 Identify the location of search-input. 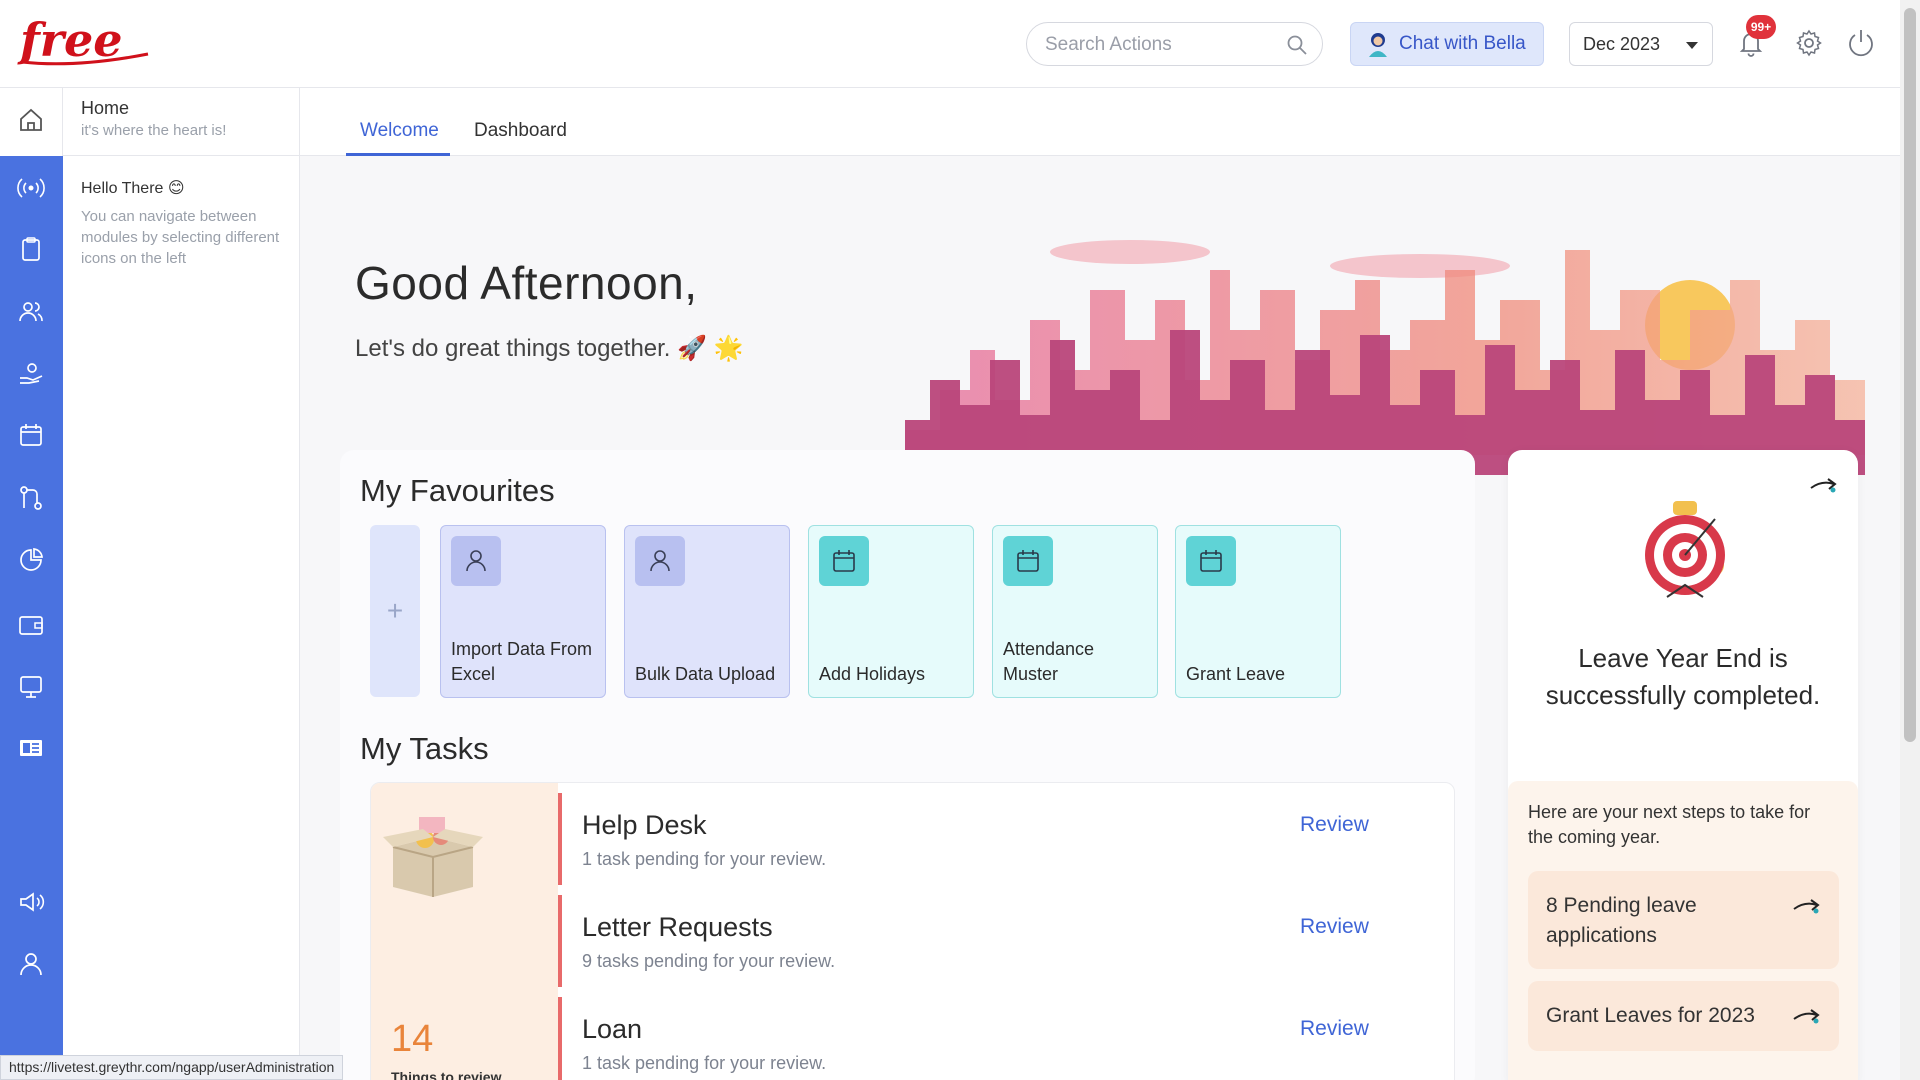
(1165, 45).